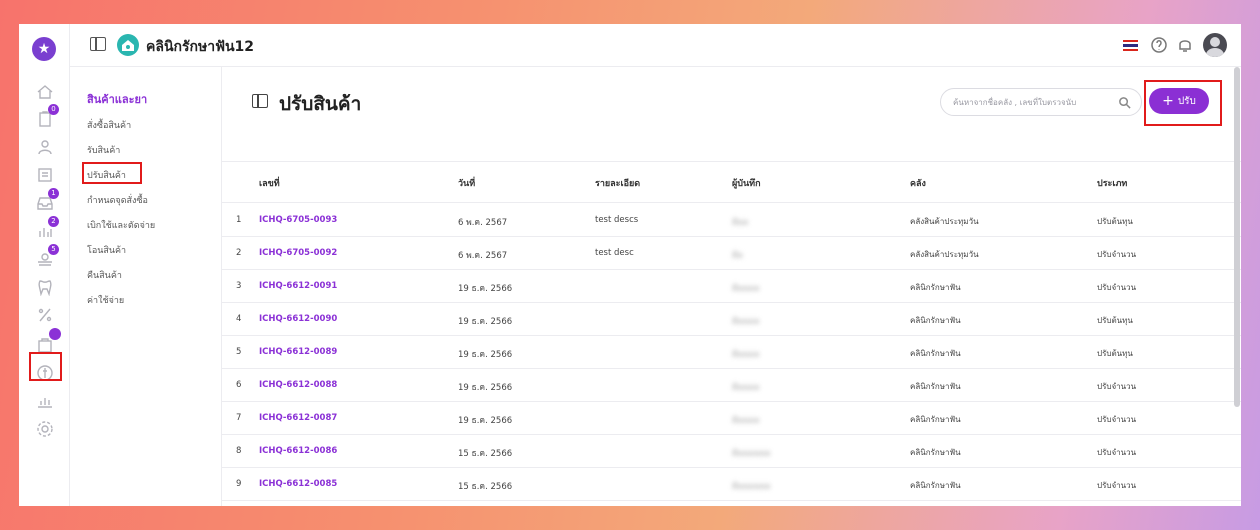  What do you see at coordinates (45, 287) in the screenshot?
I see `tooth-icon` at bounding box center [45, 287].